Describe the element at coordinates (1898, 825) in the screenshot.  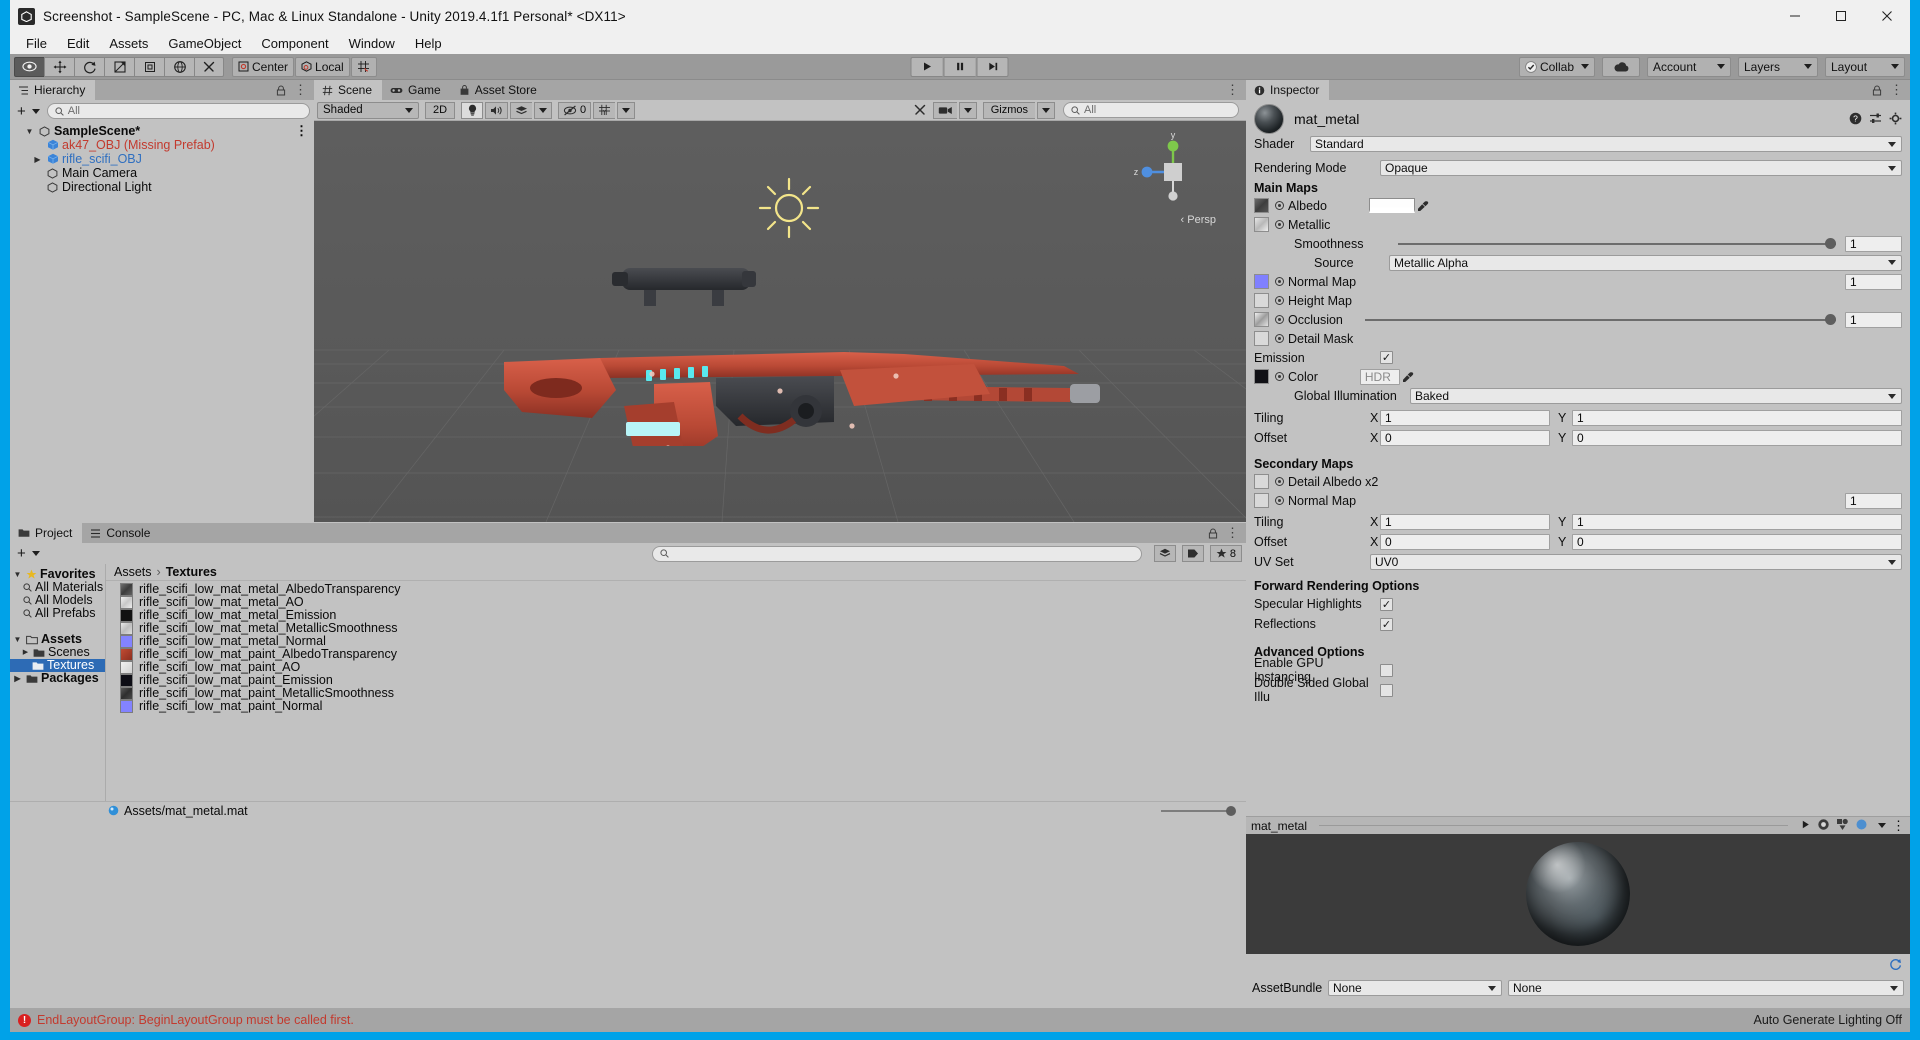
I see `preview-menu-icon: ⋮` at that location.